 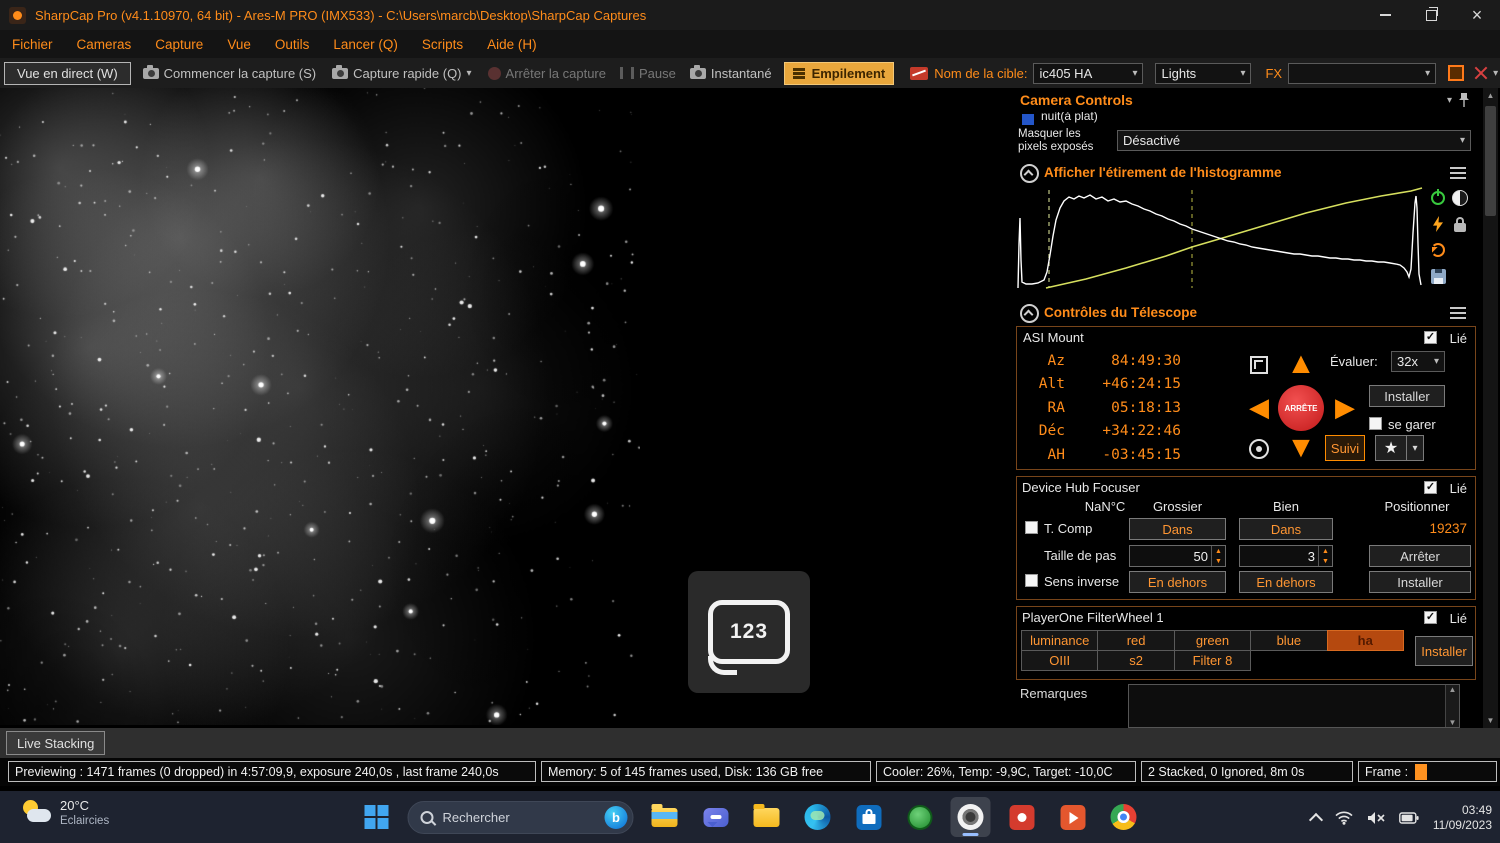 What do you see at coordinates (104, 44) in the screenshot?
I see `menu-cameras: Cameras` at bounding box center [104, 44].